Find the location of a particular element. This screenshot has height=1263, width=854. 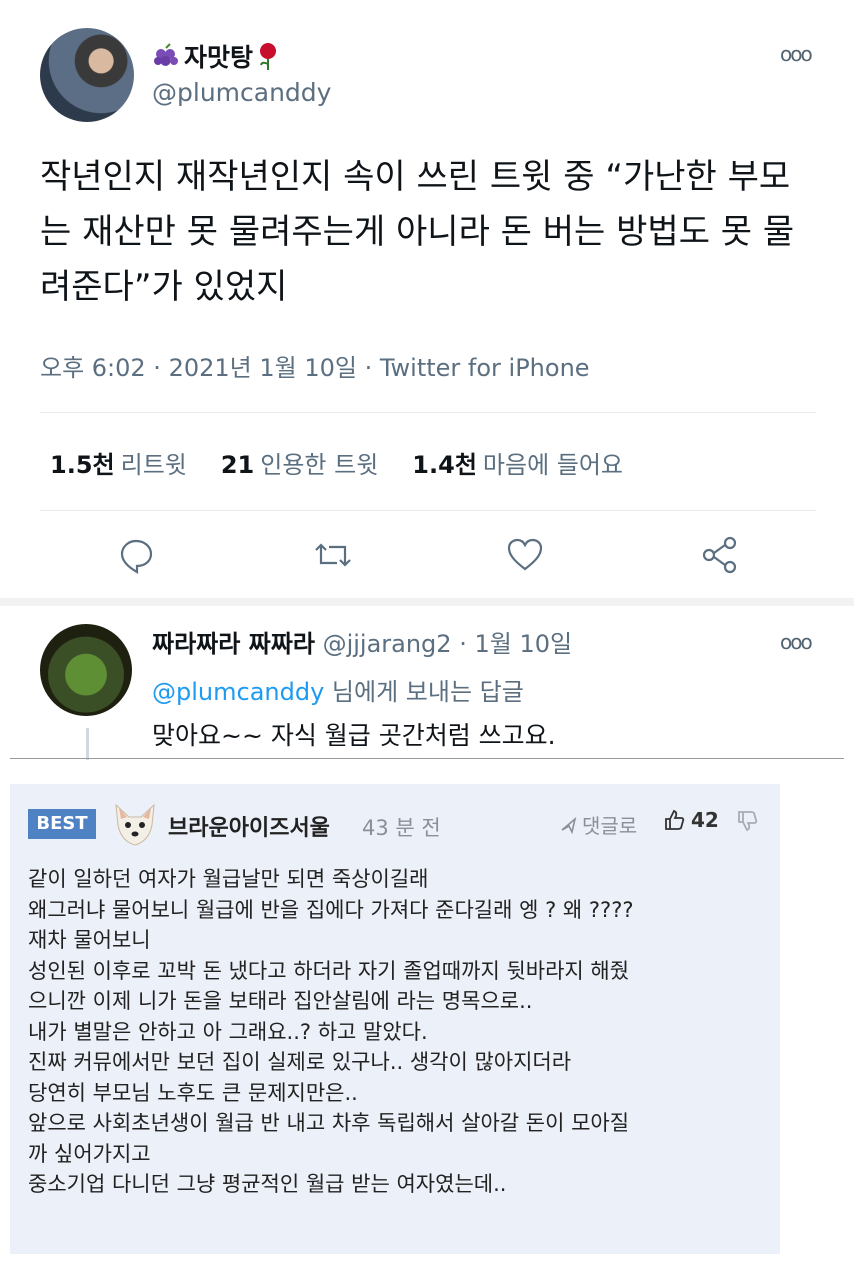

reply-text: 맞아요~~ 자식 월급 곳간처럼 쓰고요. is located at coordinates (354, 735).